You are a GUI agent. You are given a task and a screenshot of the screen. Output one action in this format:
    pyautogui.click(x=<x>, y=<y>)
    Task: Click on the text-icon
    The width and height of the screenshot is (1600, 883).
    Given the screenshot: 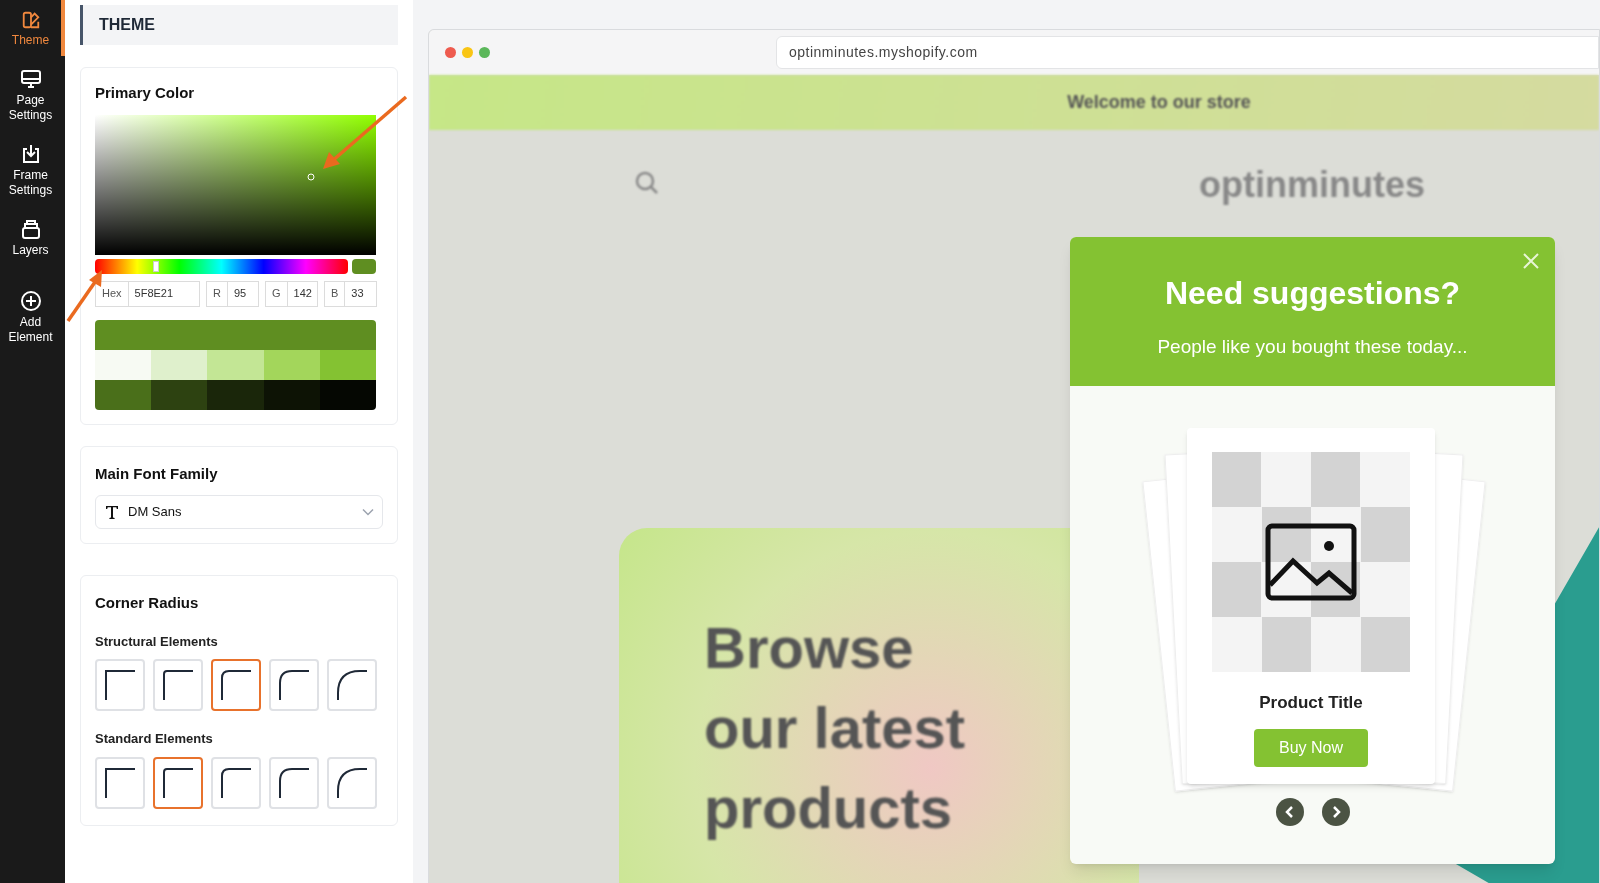 What is the action you would take?
    pyautogui.click(x=112, y=512)
    